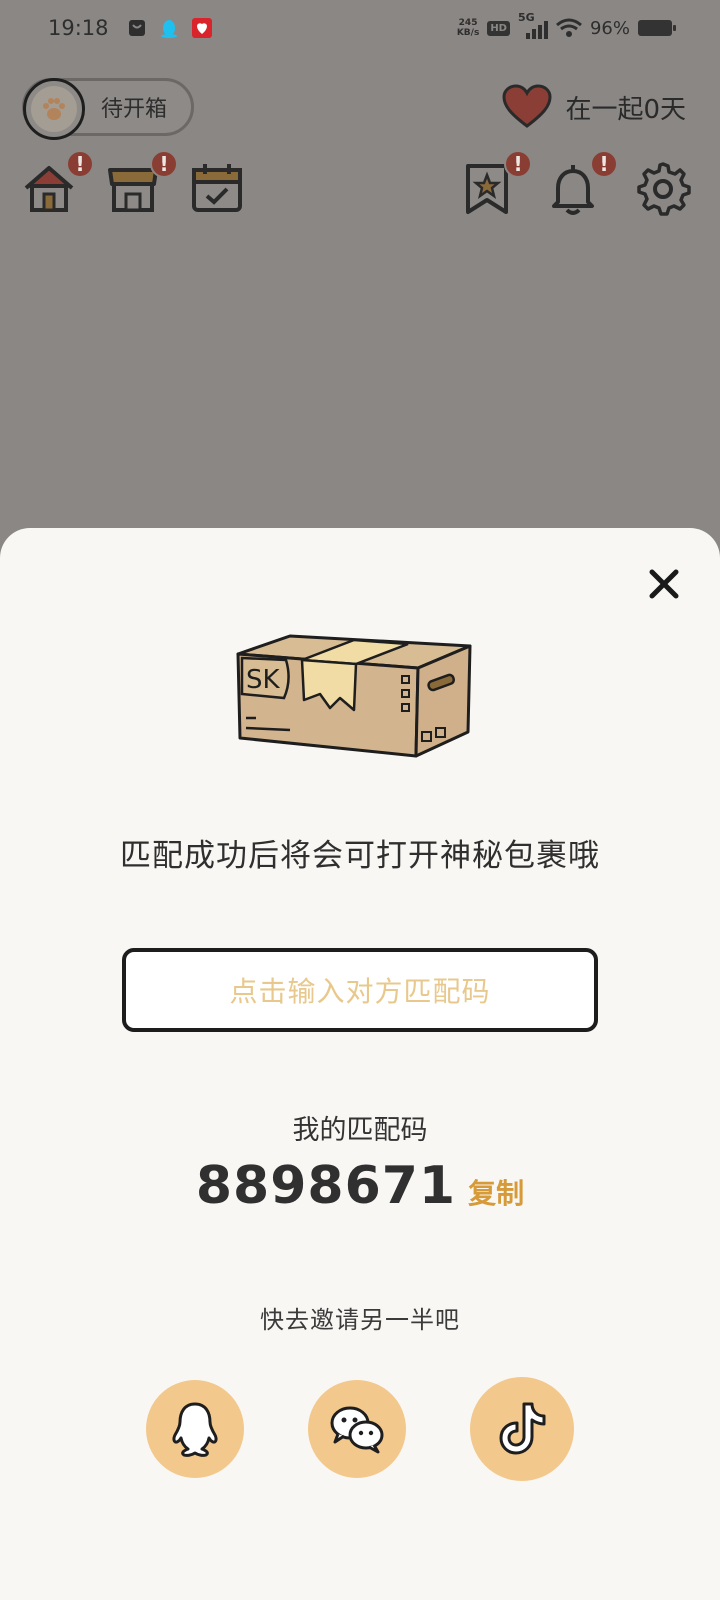  Describe the element at coordinates (581, 184) in the screenshot. I see `notifications-button: !` at that location.